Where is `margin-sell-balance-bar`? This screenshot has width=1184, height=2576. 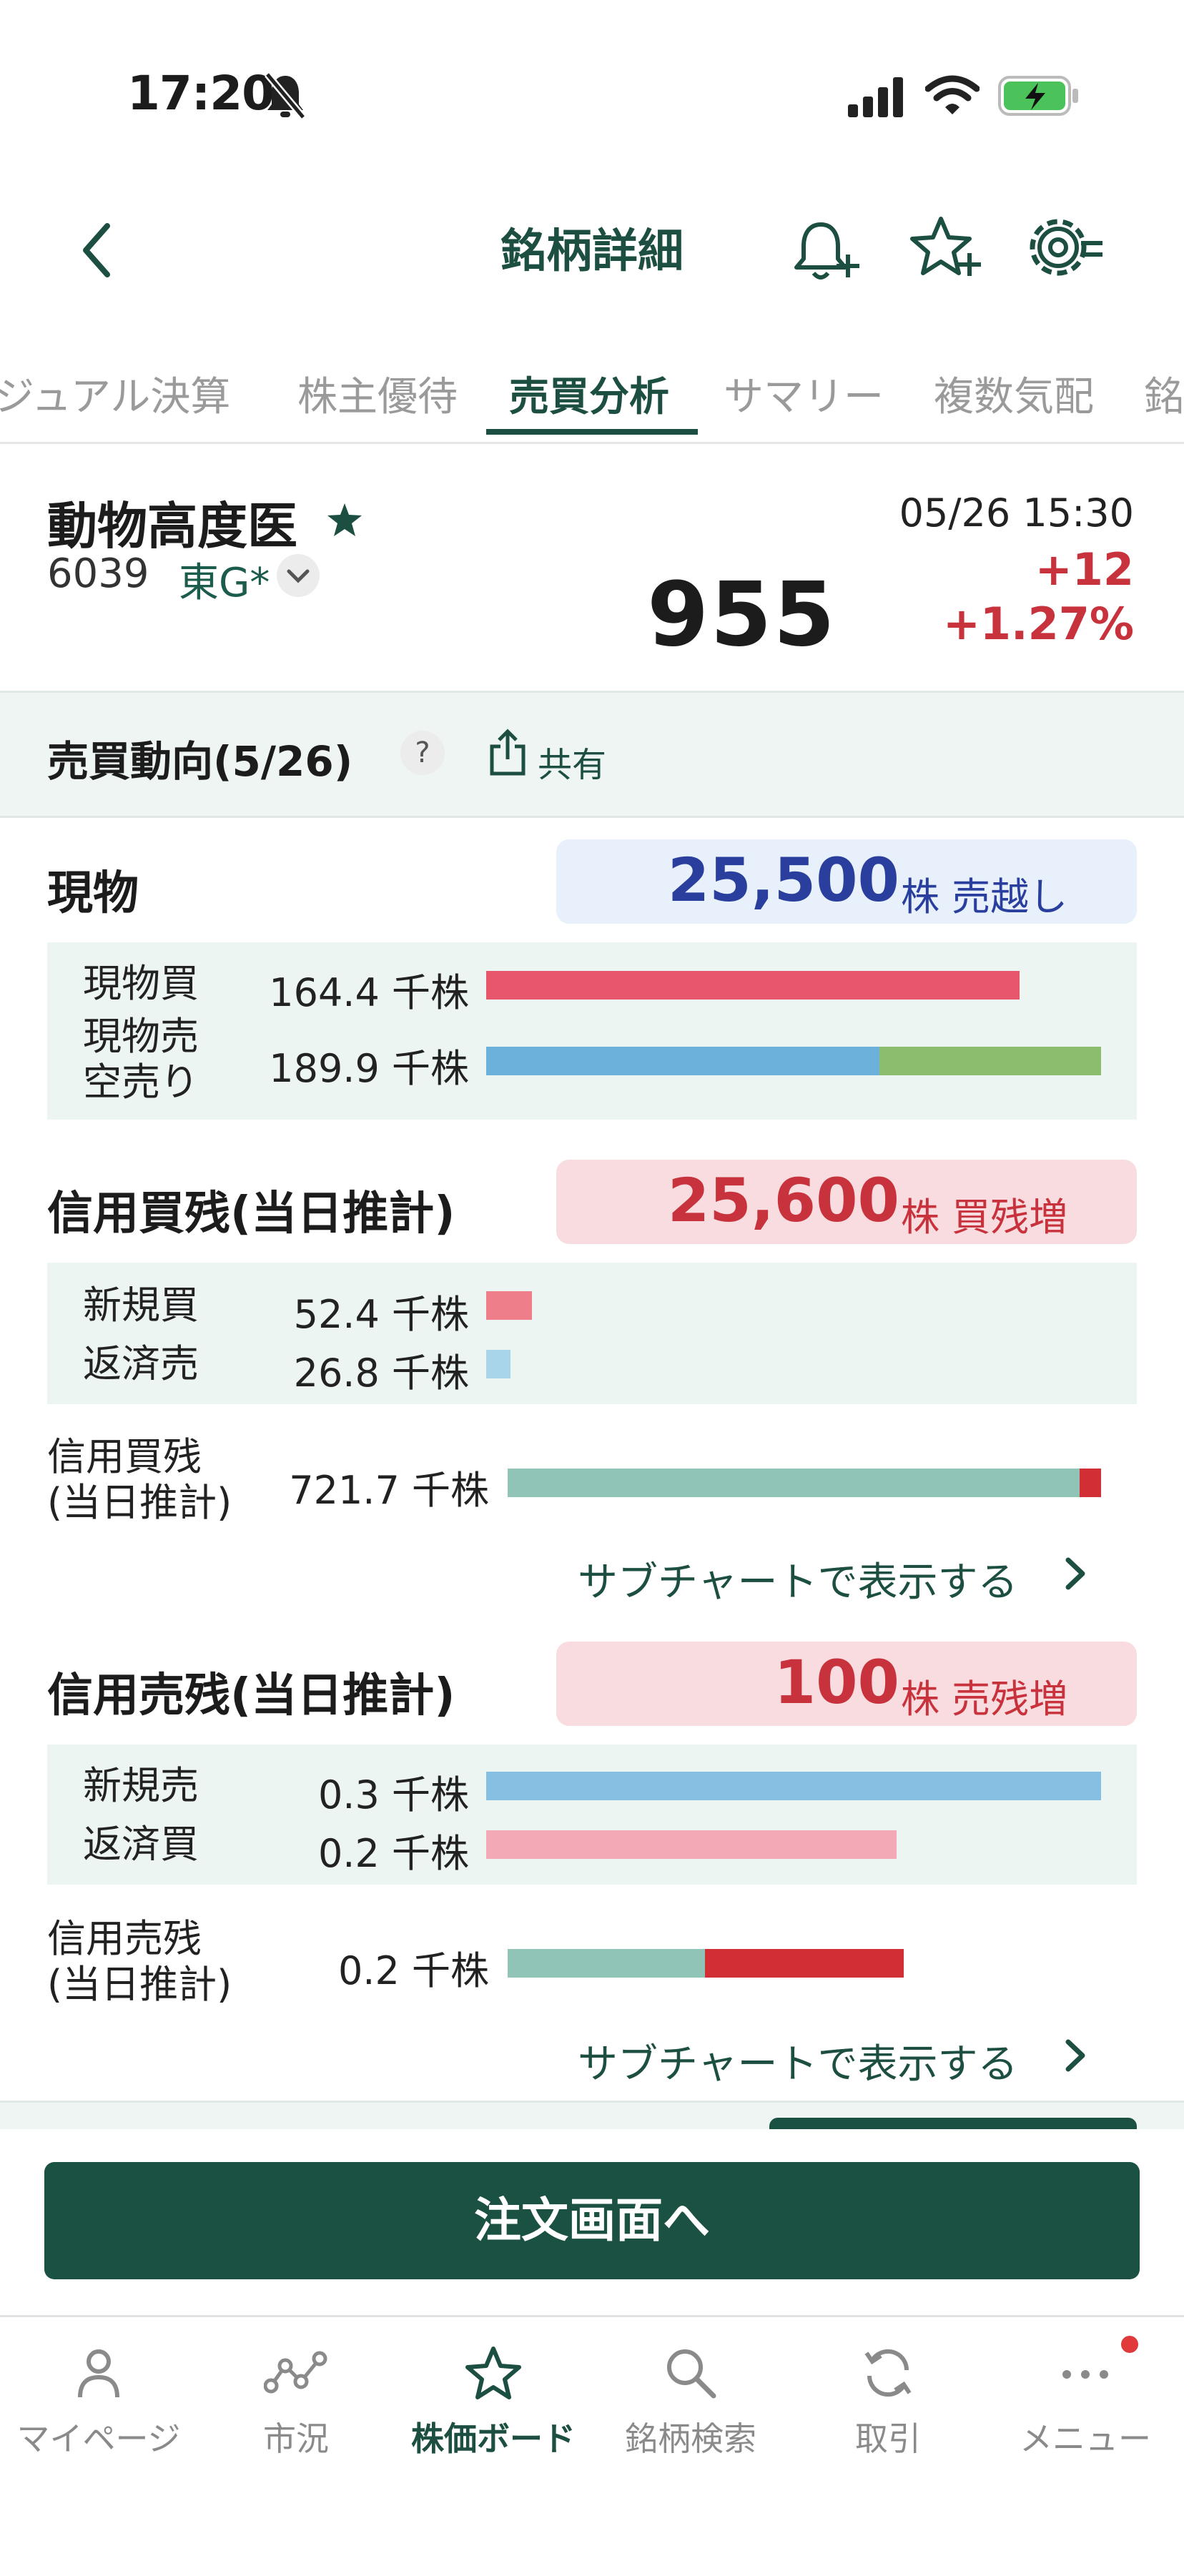
margin-sell-balance-bar is located at coordinates (606, 1963).